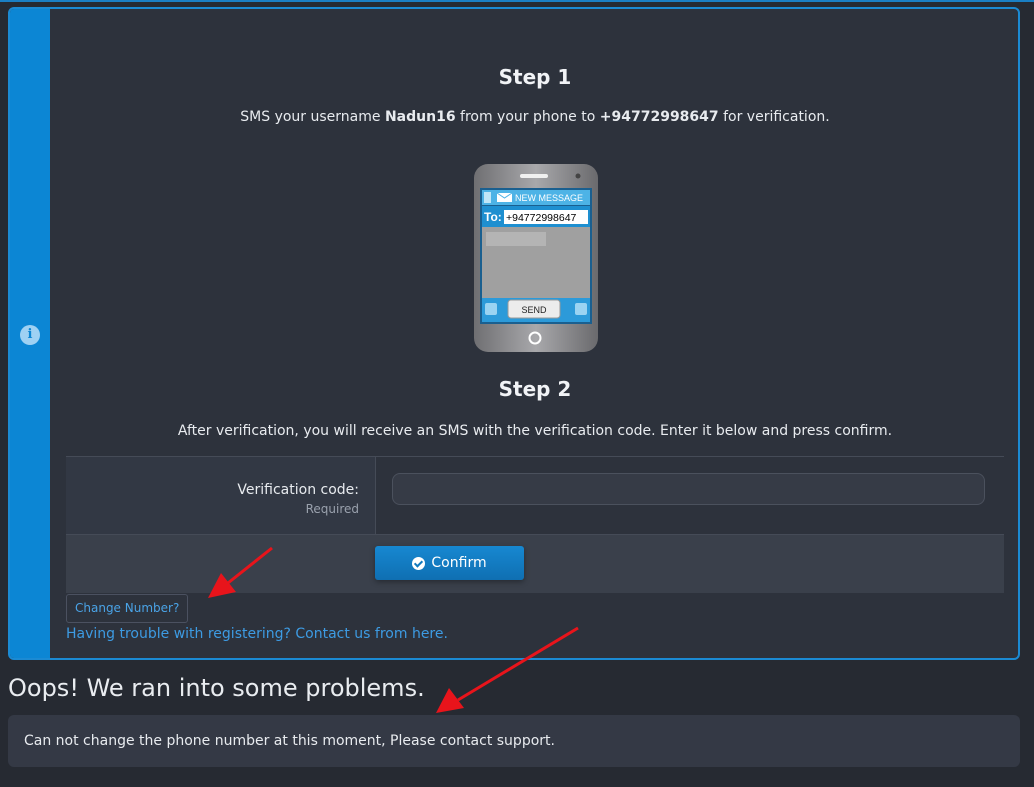 This screenshot has height=787, width=1034. I want to click on top-accent-line, so click(517, 1).